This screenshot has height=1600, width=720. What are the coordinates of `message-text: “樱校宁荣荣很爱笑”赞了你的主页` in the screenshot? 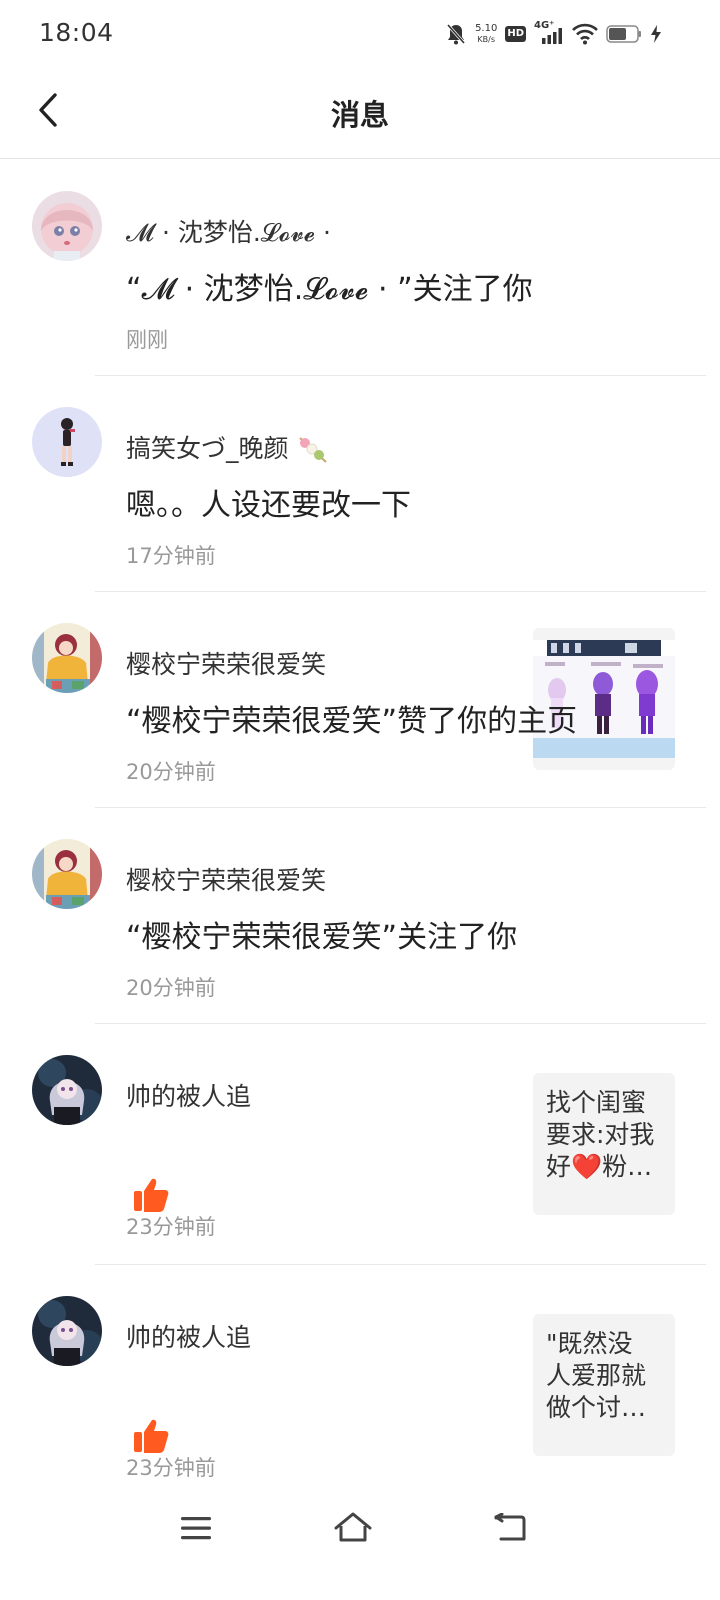 It's located at (352, 721).